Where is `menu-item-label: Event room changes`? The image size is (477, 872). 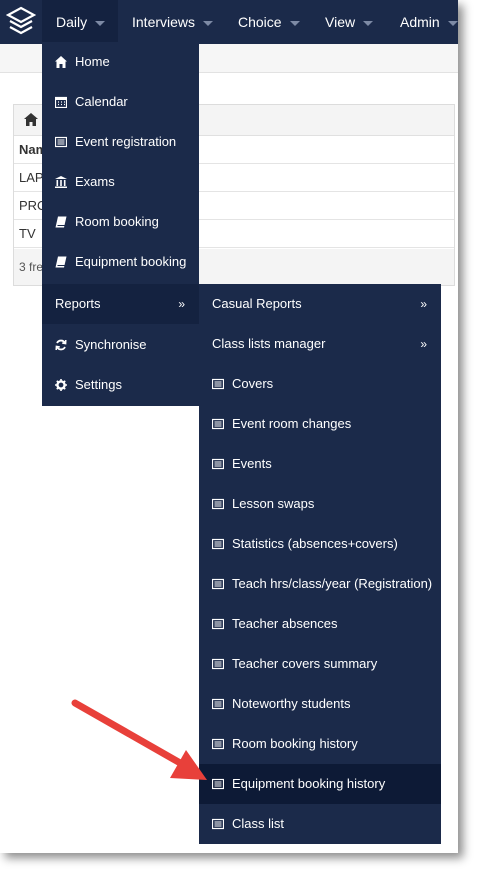 menu-item-label: Event room changes is located at coordinates (292, 423).